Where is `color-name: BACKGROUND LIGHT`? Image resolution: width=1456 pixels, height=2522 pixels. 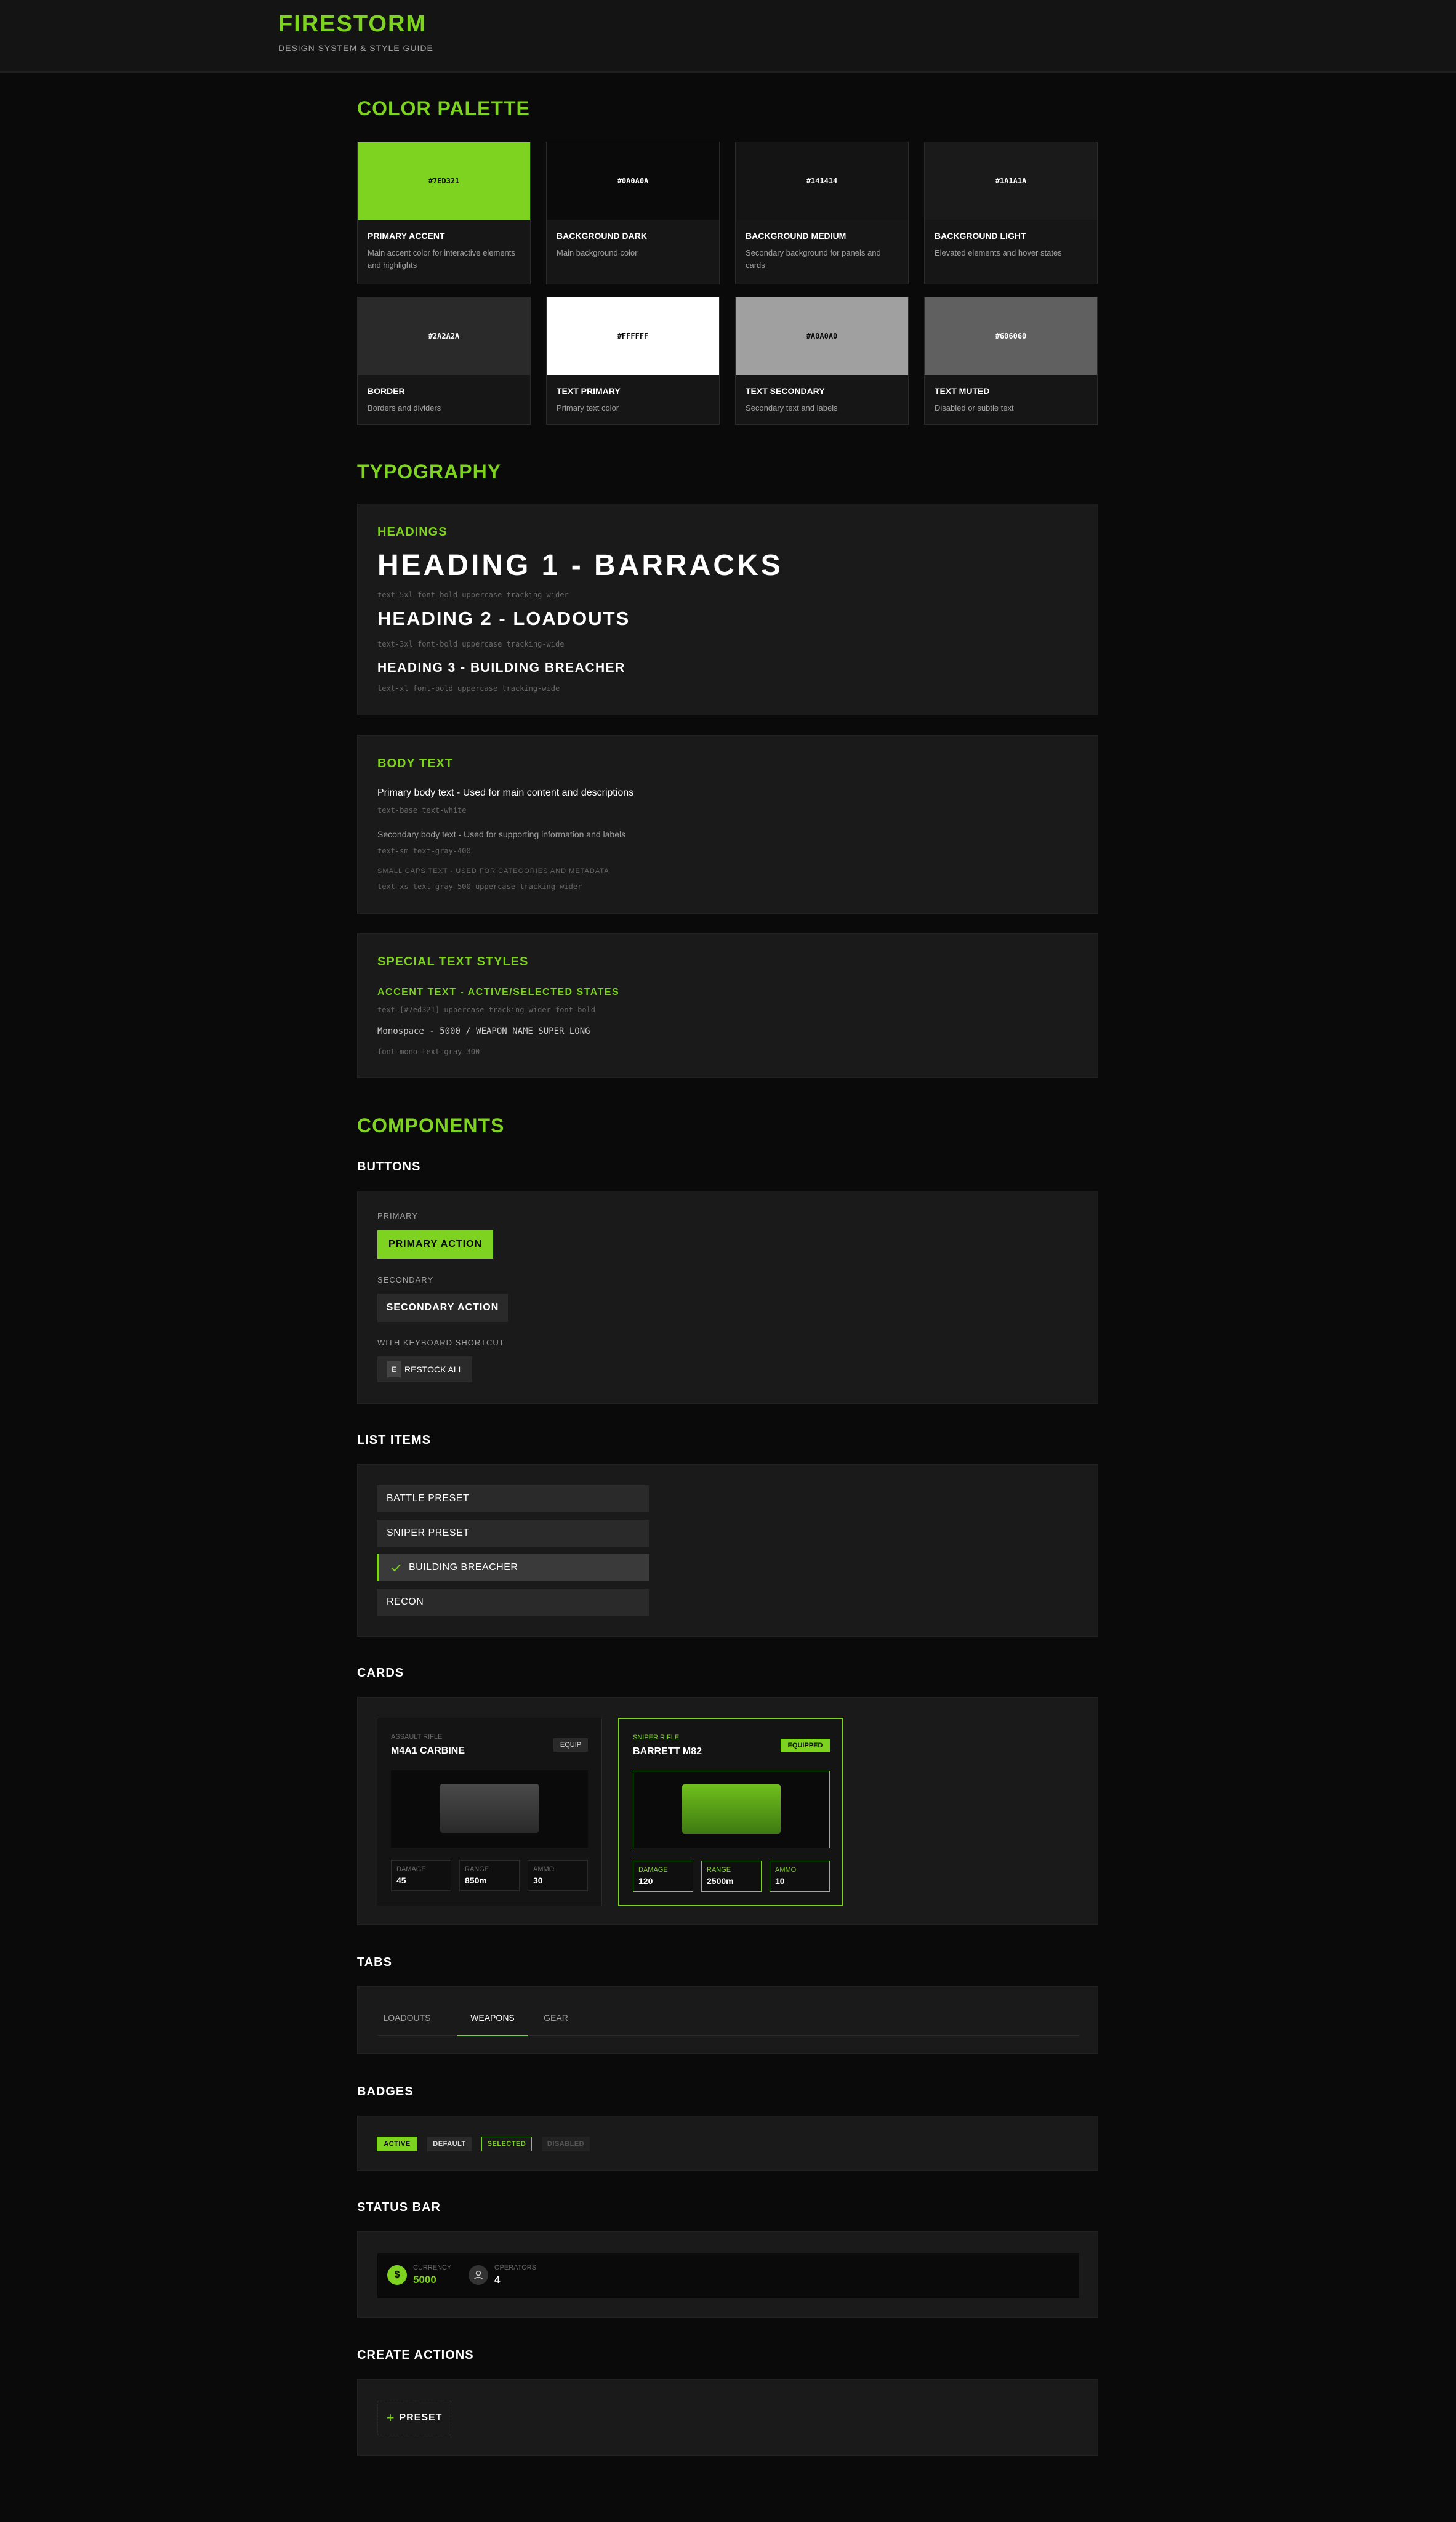
color-name: BACKGROUND LIGHT is located at coordinates (980, 236).